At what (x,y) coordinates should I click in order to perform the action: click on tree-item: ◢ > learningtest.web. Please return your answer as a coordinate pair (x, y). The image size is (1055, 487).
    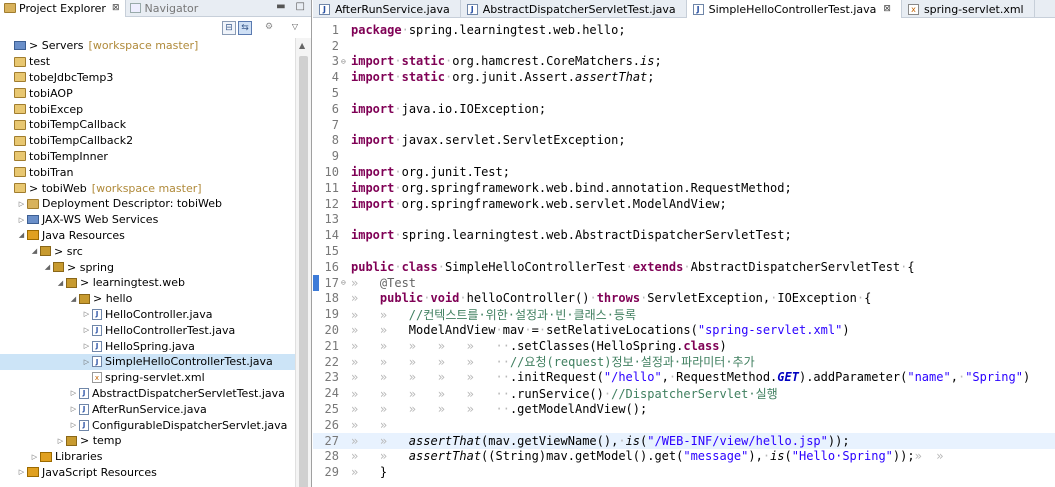
    Looking at the image, I should click on (148, 283).